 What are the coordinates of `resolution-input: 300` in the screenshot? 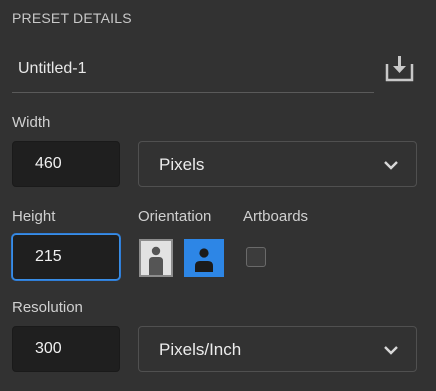 It's located at (66, 349).